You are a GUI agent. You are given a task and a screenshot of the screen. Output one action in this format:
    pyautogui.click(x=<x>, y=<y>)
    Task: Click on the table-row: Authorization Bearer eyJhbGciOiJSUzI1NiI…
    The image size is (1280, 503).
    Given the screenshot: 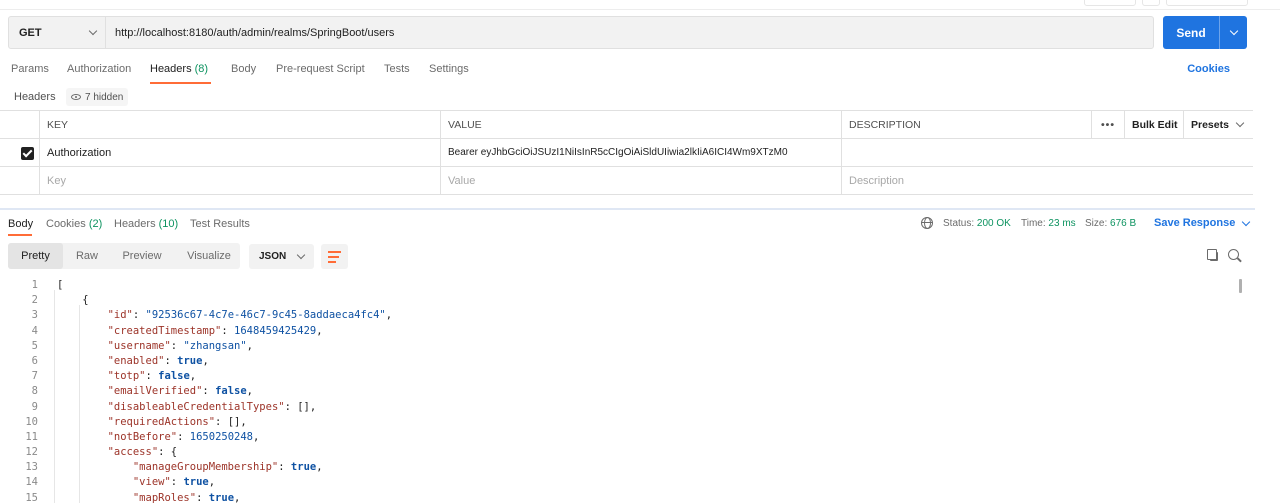 What is the action you would take?
    pyautogui.click(x=626, y=153)
    